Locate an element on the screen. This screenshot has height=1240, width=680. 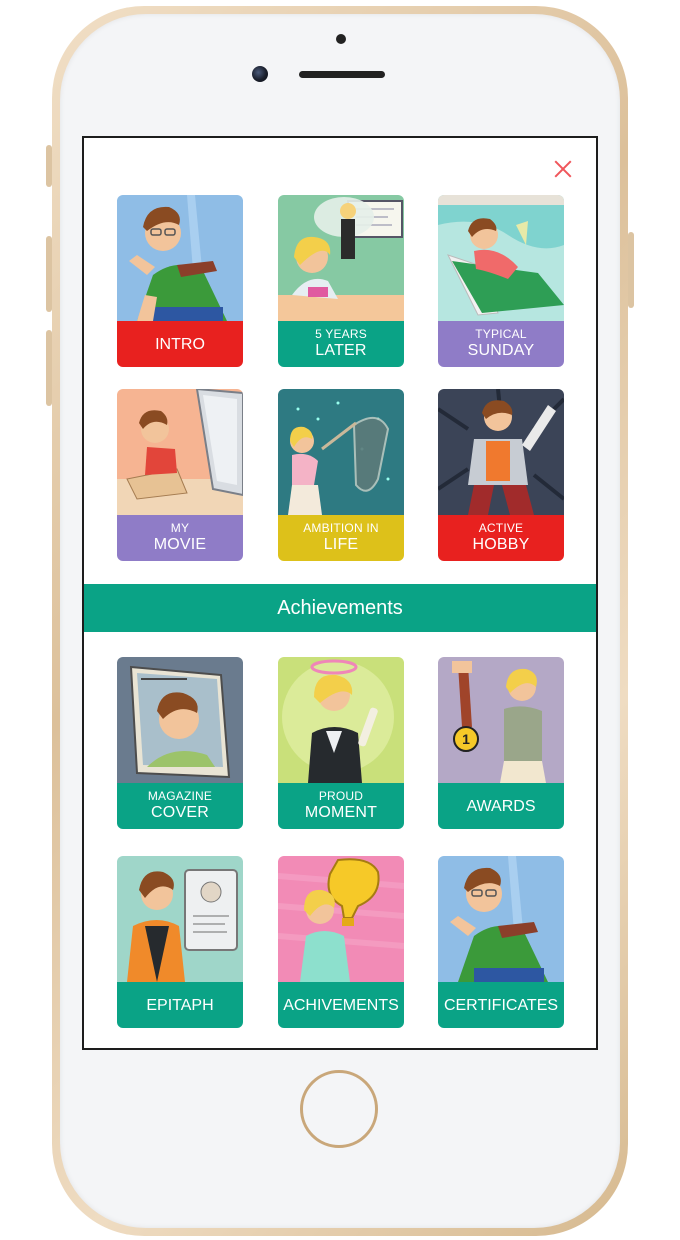
front-camera-icon is located at coordinates (260, 74).